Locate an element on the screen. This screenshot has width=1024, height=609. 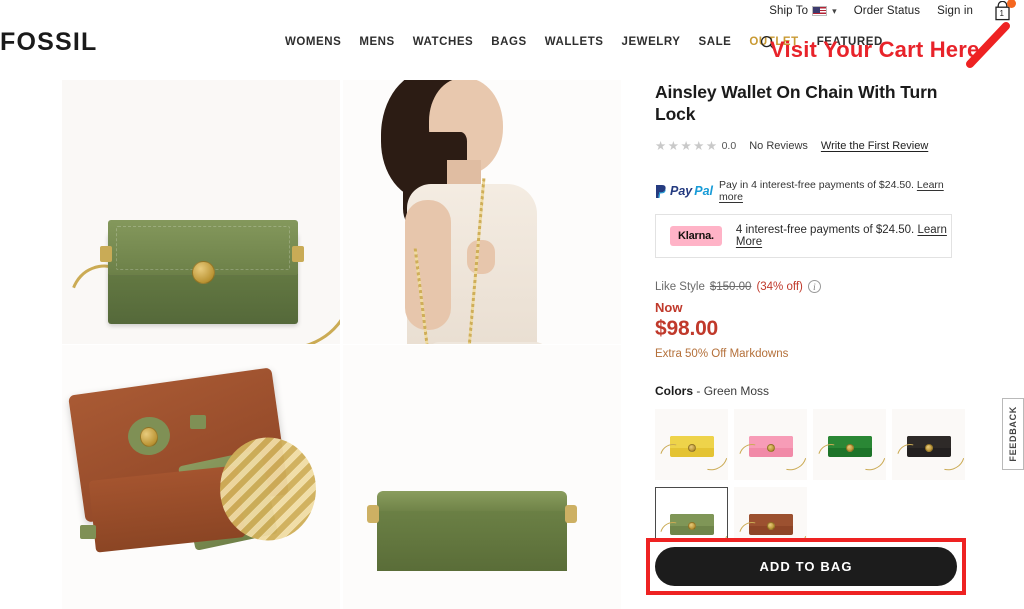
cart-button: 1 is located at coordinates (1004, 11).